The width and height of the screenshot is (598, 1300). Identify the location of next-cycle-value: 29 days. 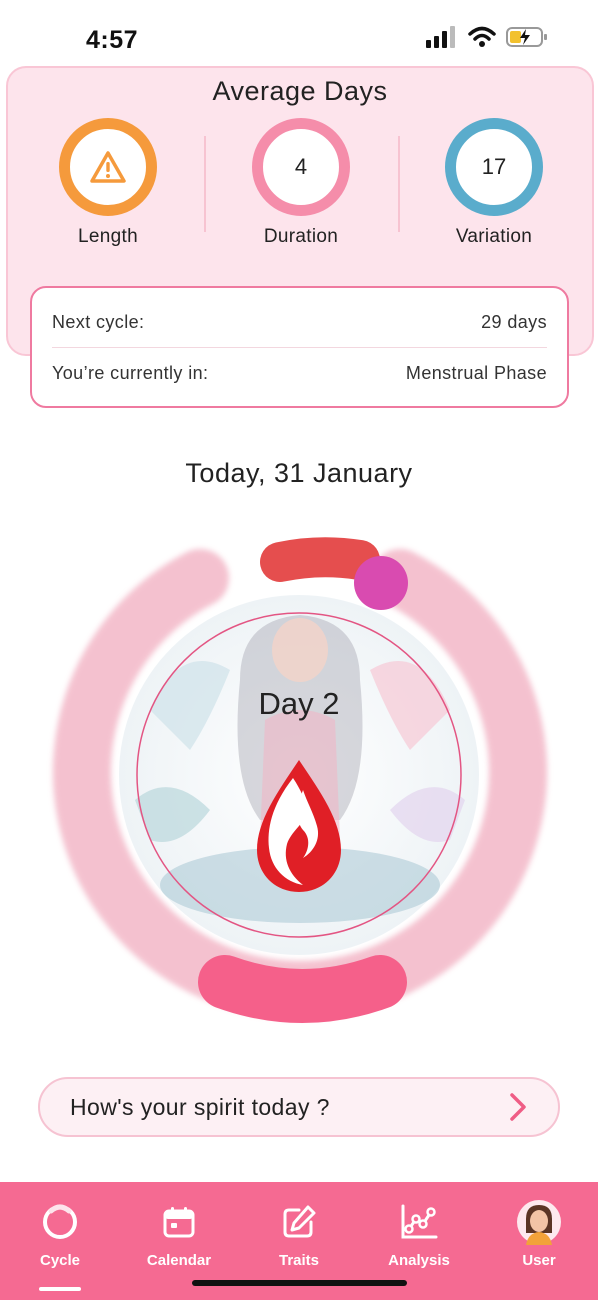
(514, 322).